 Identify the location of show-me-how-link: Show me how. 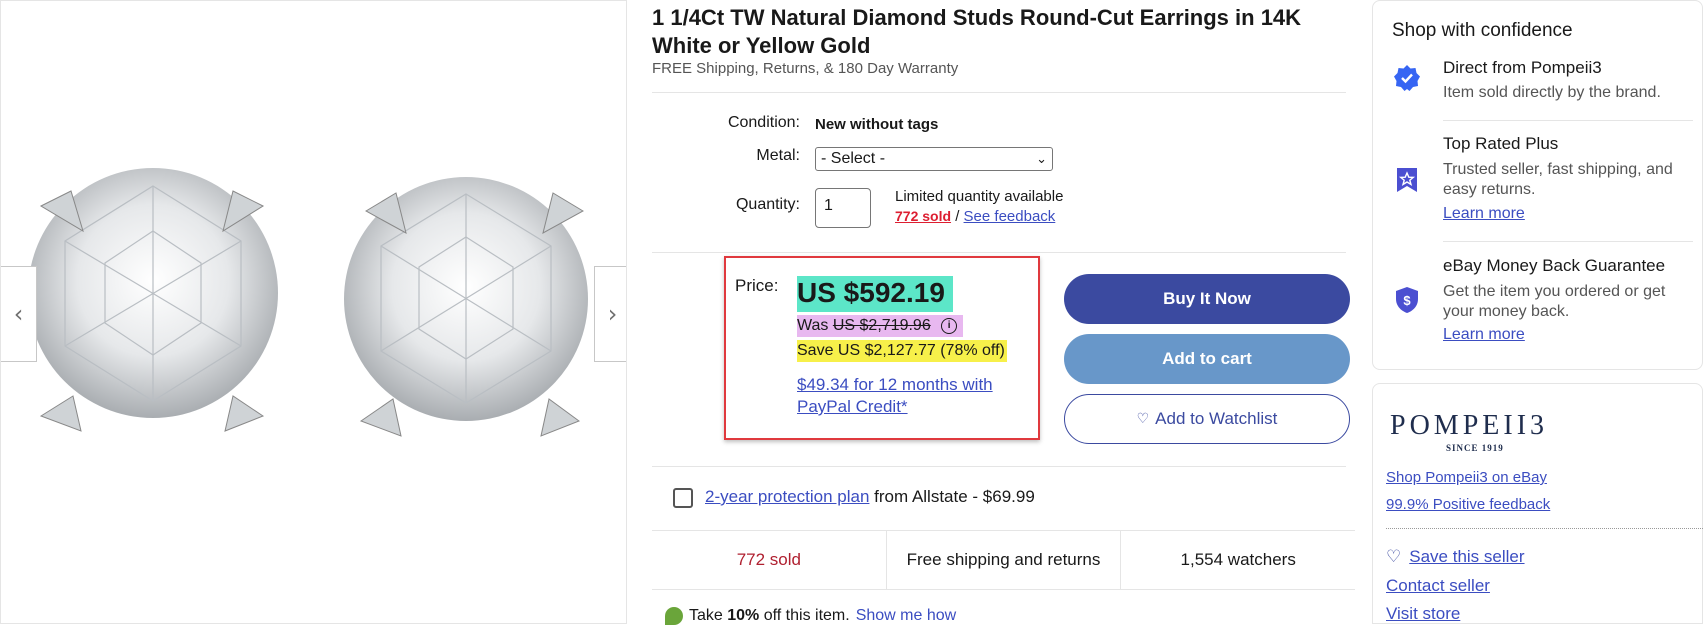
(906, 616).